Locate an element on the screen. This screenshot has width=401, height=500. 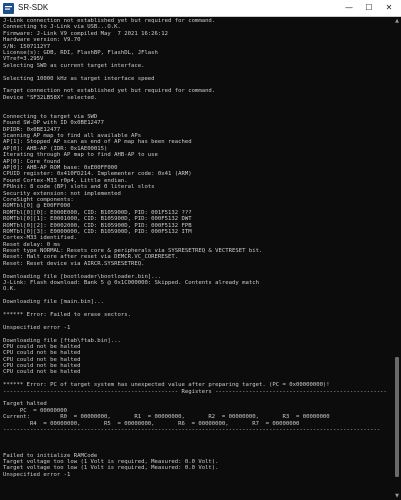
minimize-button: — is located at coordinates (349, 8).